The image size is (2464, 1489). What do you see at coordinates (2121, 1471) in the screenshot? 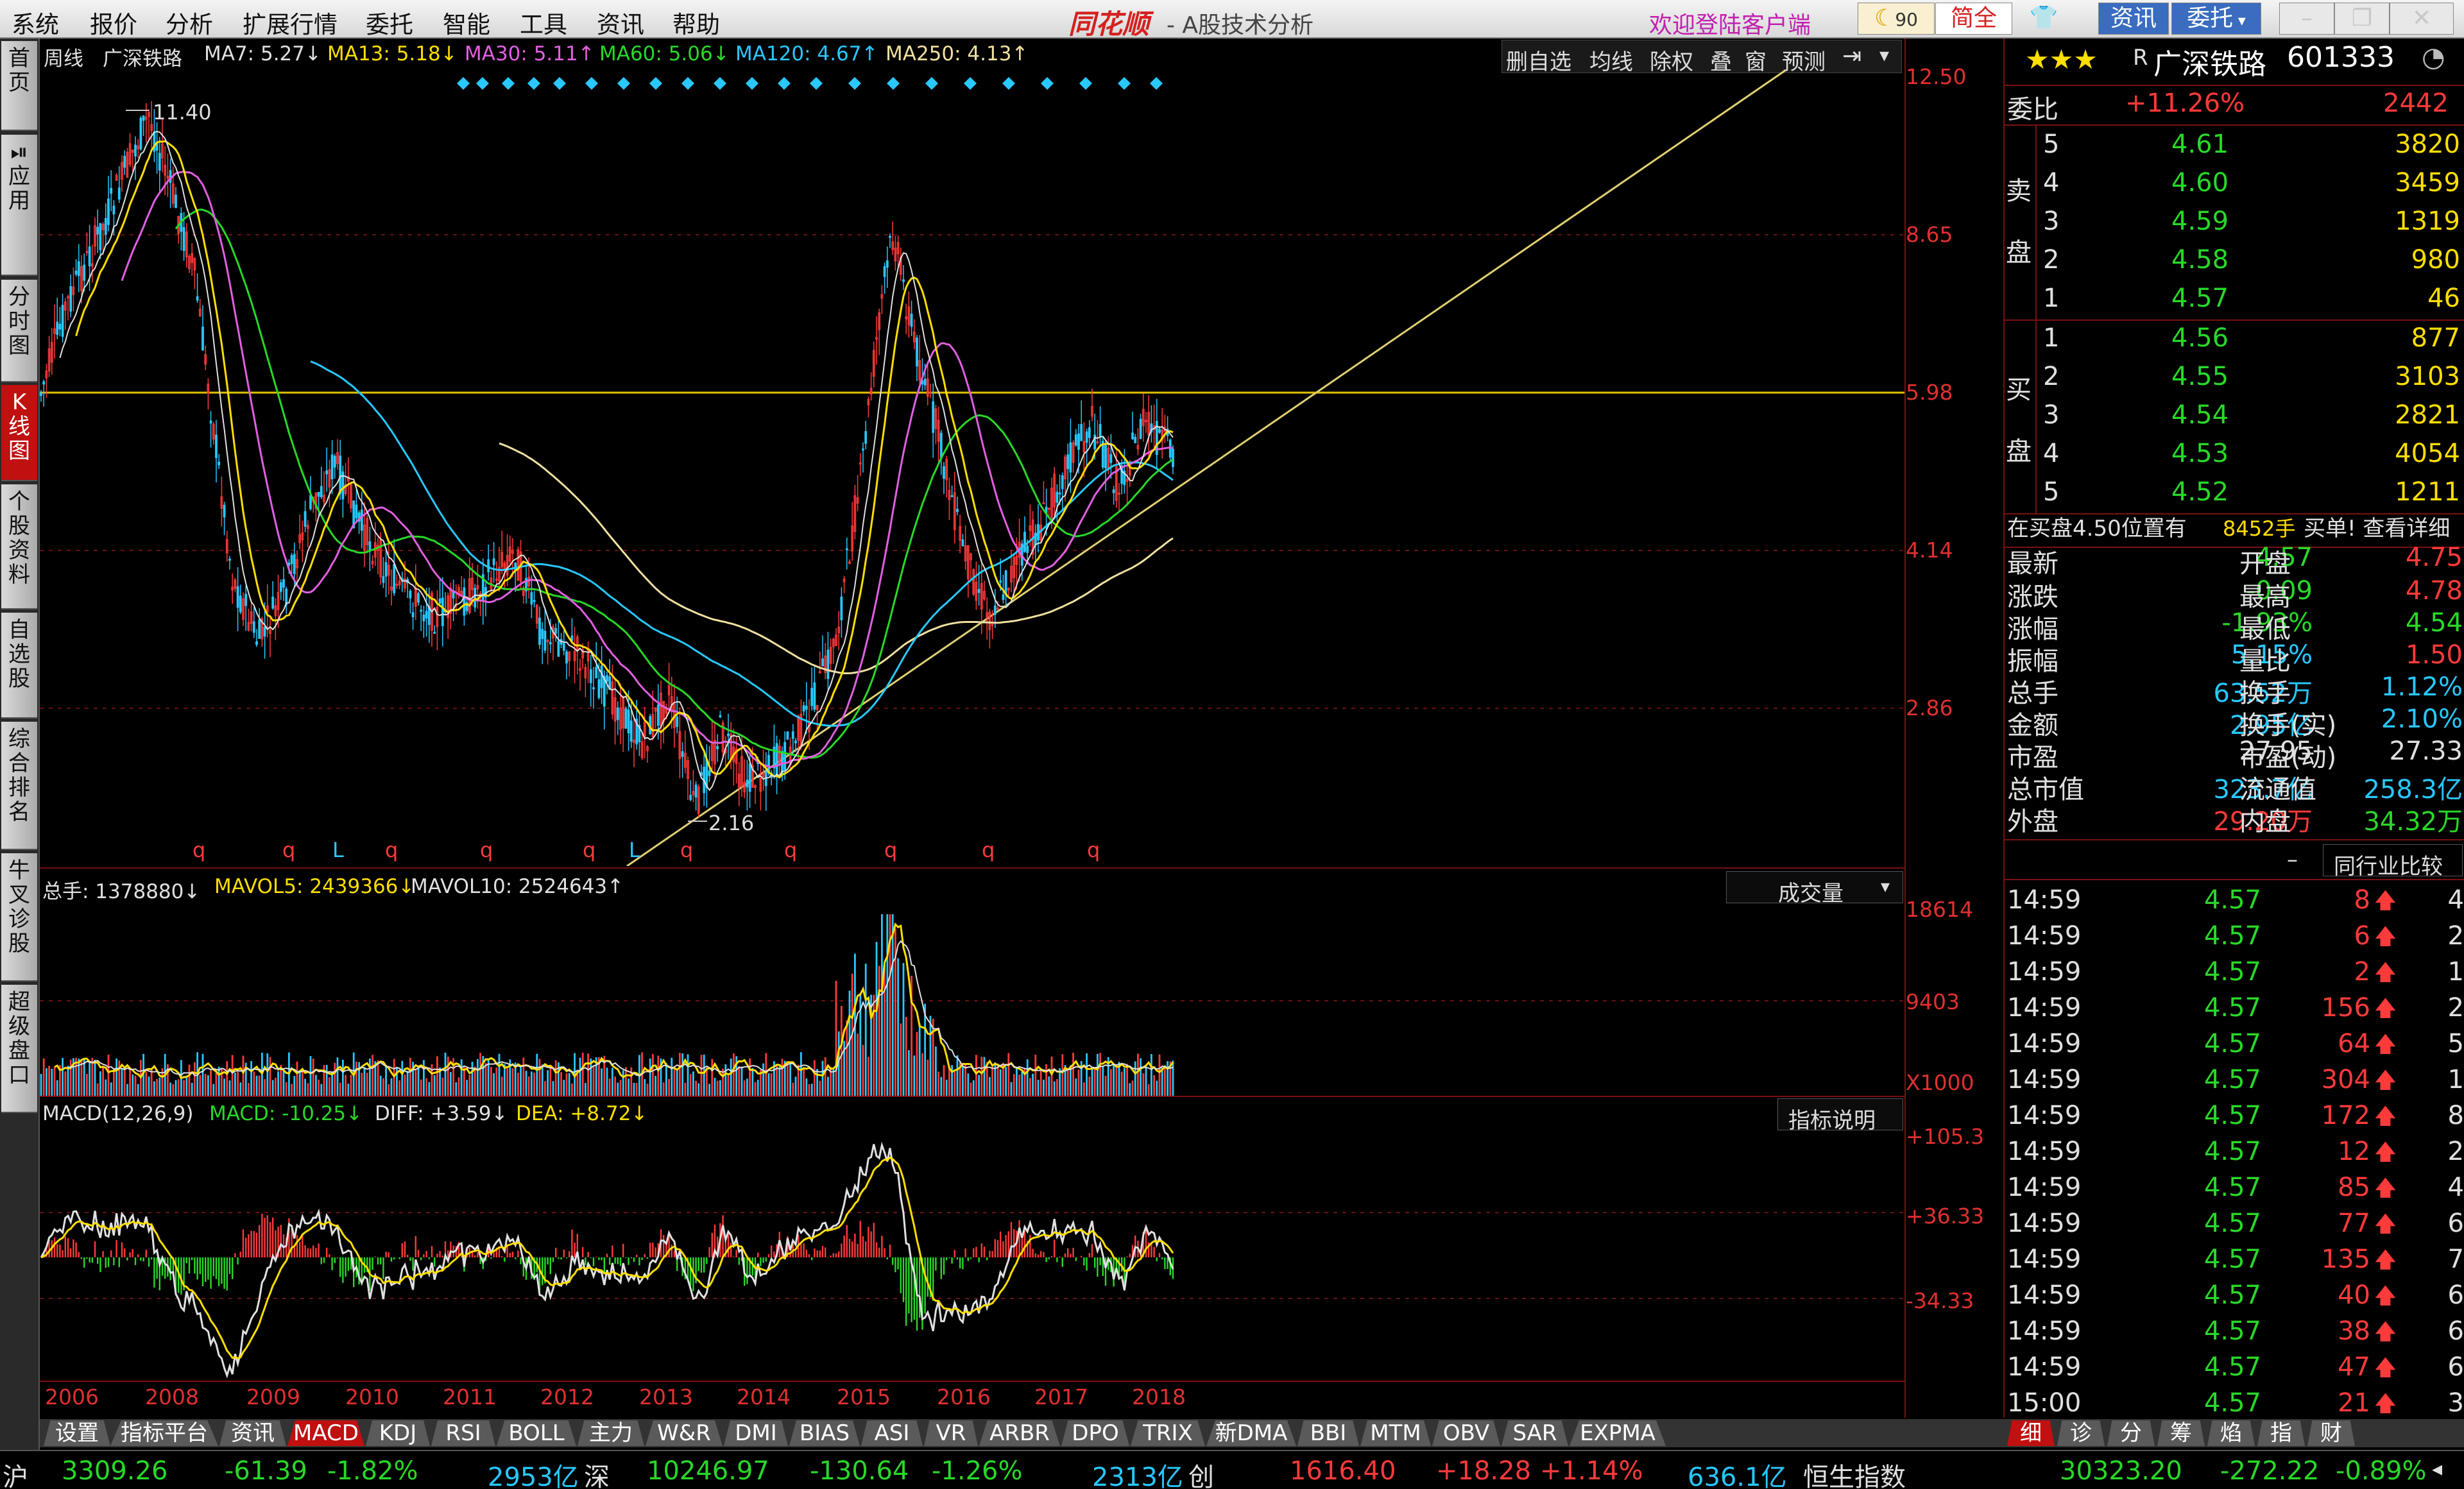
I see `hs-index: 30323.20` at bounding box center [2121, 1471].